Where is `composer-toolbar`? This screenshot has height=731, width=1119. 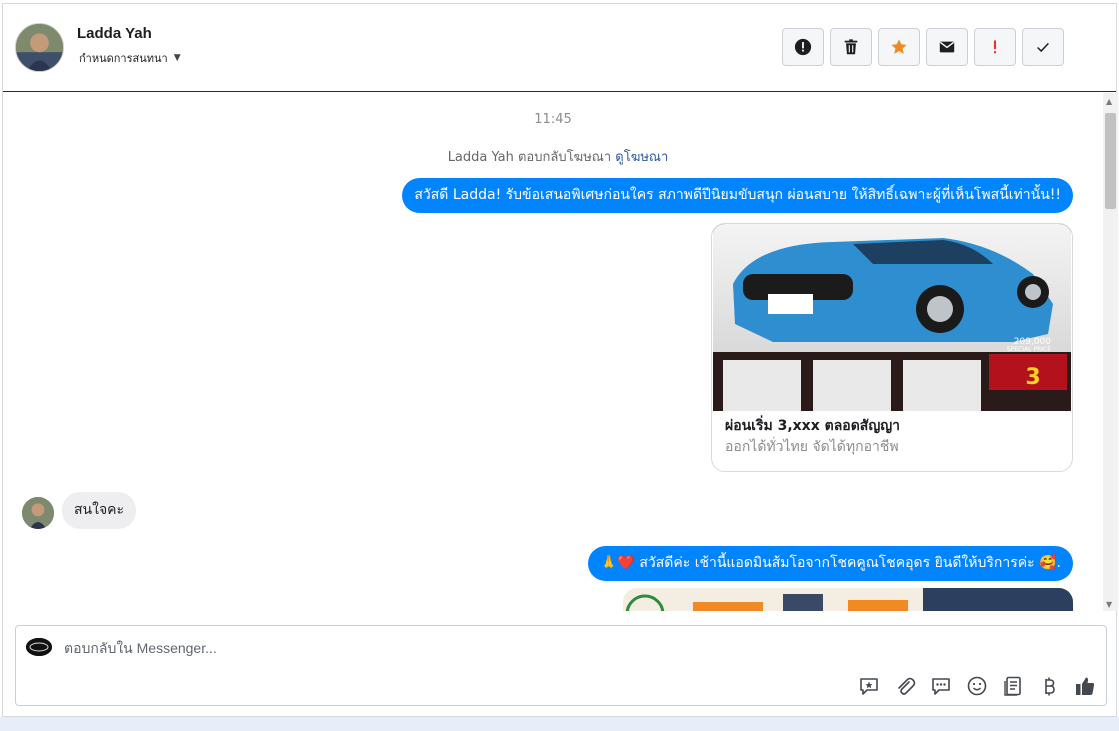
composer-toolbar is located at coordinates (977, 686).